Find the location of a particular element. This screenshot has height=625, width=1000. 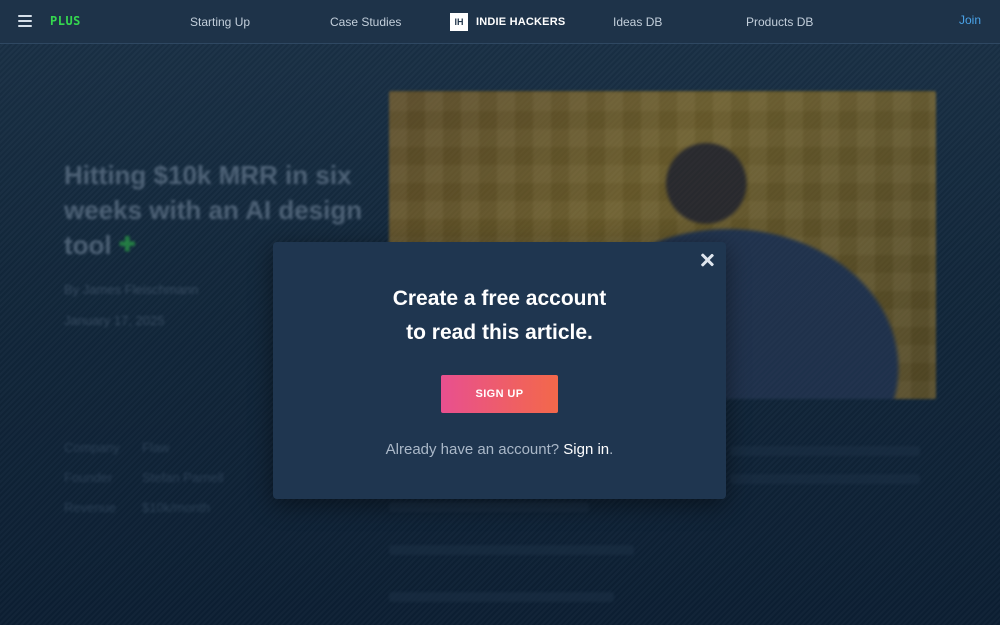

join-link: Join is located at coordinates (970, 20).